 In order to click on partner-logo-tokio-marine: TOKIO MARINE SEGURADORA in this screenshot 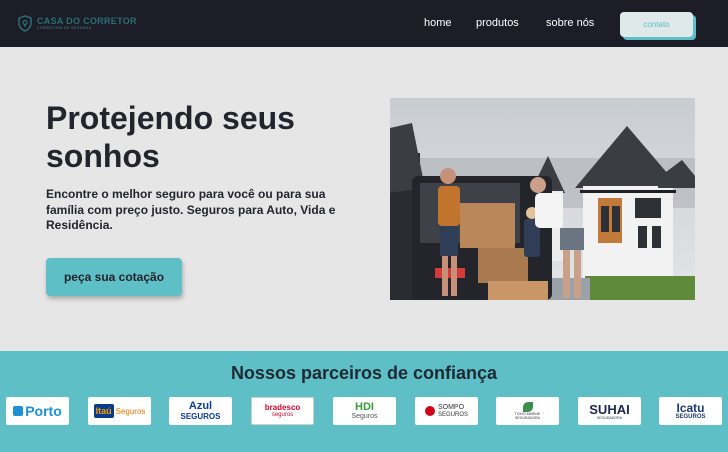, I will do `click(527, 411)`.